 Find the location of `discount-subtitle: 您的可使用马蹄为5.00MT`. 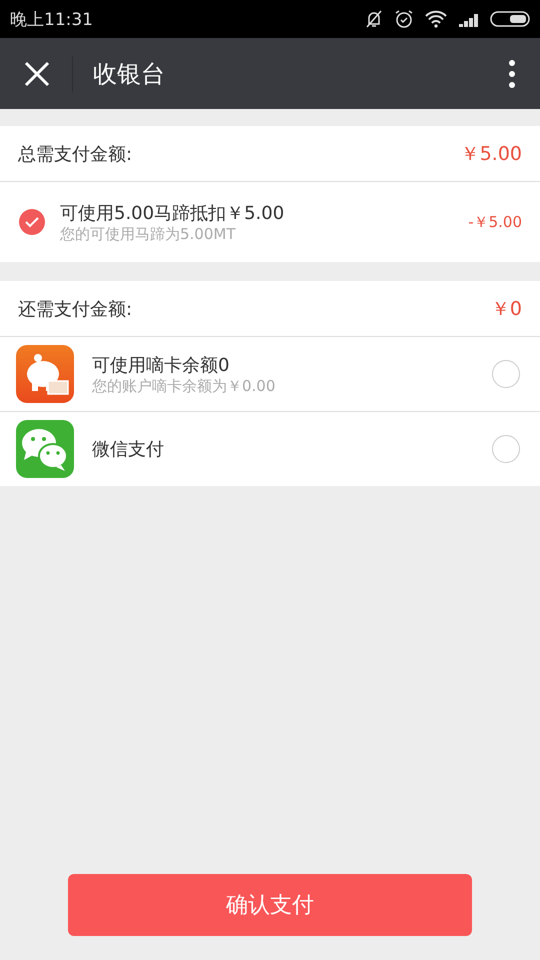

discount-subtitle: 您的可使用马蹄为5.00MT is located at coordinates (148, 234).